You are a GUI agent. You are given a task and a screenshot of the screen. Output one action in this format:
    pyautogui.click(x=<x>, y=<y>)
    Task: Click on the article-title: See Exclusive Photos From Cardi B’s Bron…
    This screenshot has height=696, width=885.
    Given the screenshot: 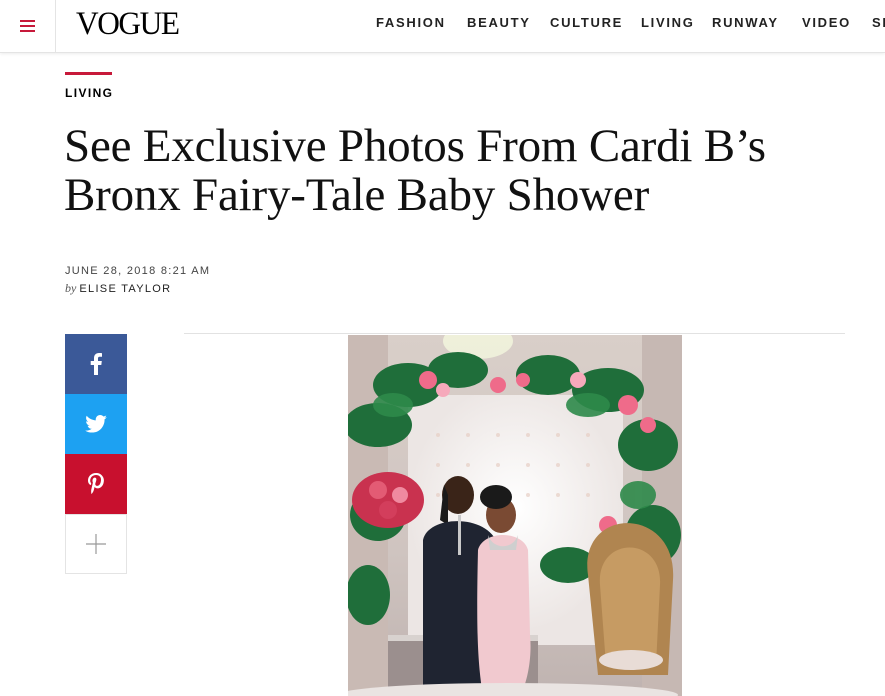 What is the action you would take?
    pyautogui.click(x=464, y=171)
    